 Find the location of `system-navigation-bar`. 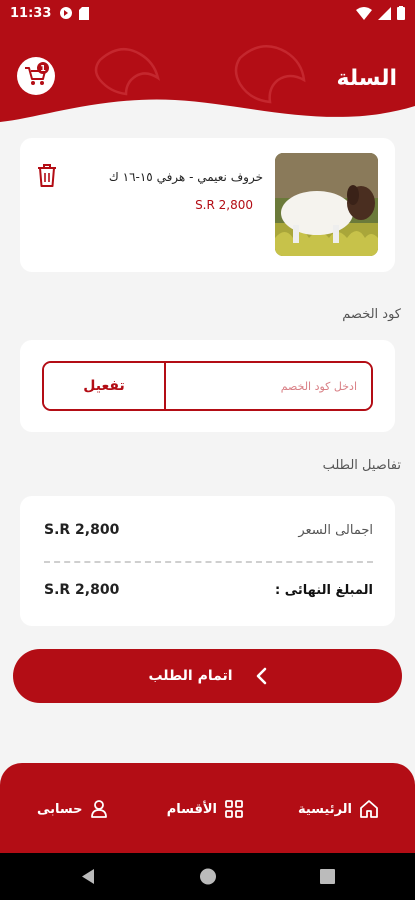

system-navigation-bar is located at coordinates (207, 876).